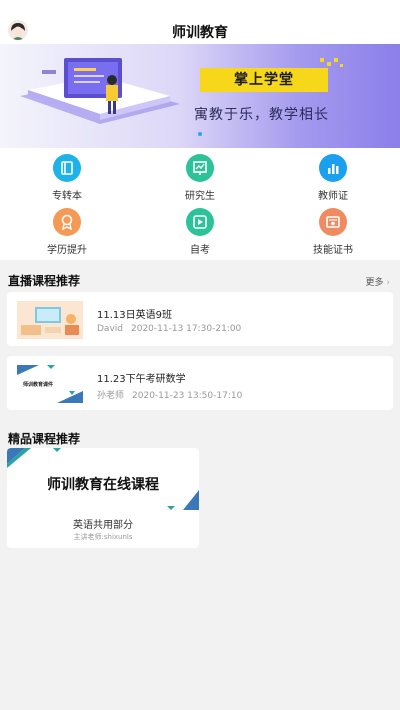  What do you see at coordinates (103, 525) in the screenshot?
I see `premium-course-subtitle: 英语共用部分` at bounding box center [103, 525].